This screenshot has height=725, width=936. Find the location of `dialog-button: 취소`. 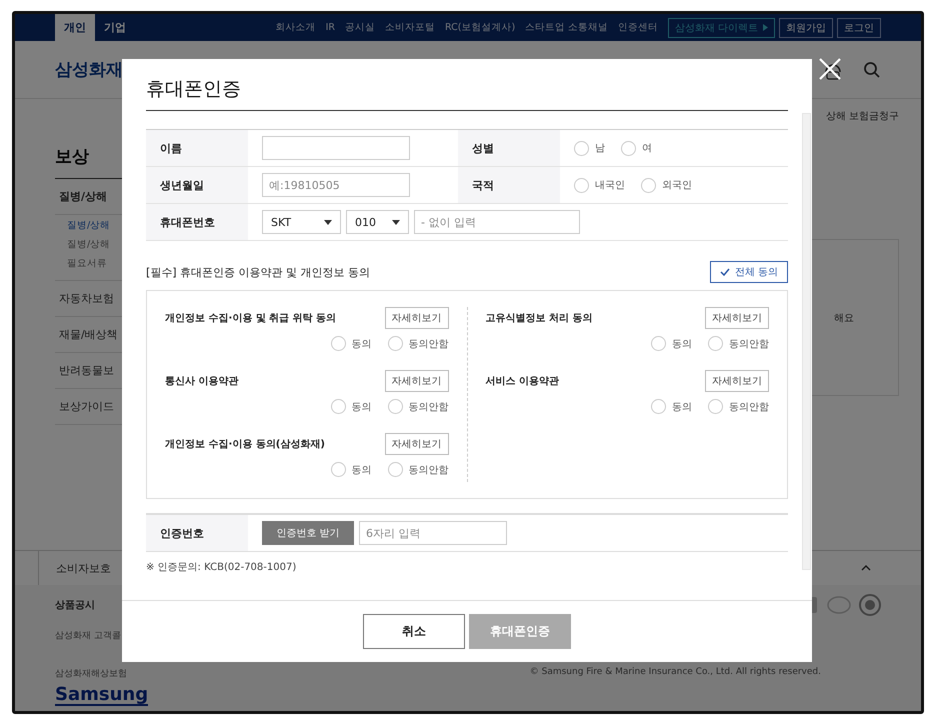

dialog-button: 취소 is located at coordinates (414, 631).